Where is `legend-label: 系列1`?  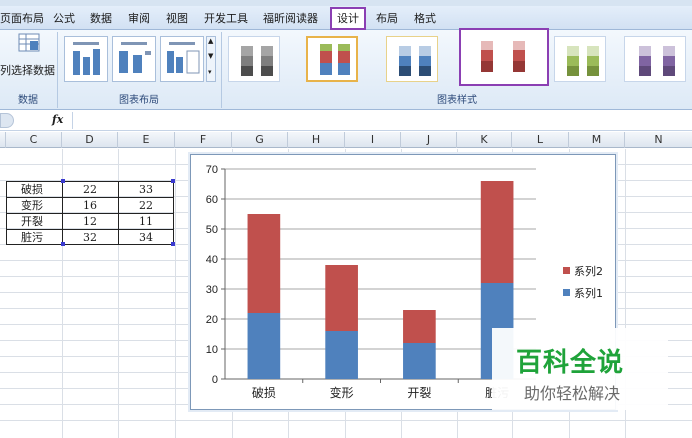 legend-label: 系列1 is located at coordinates (588, 293).